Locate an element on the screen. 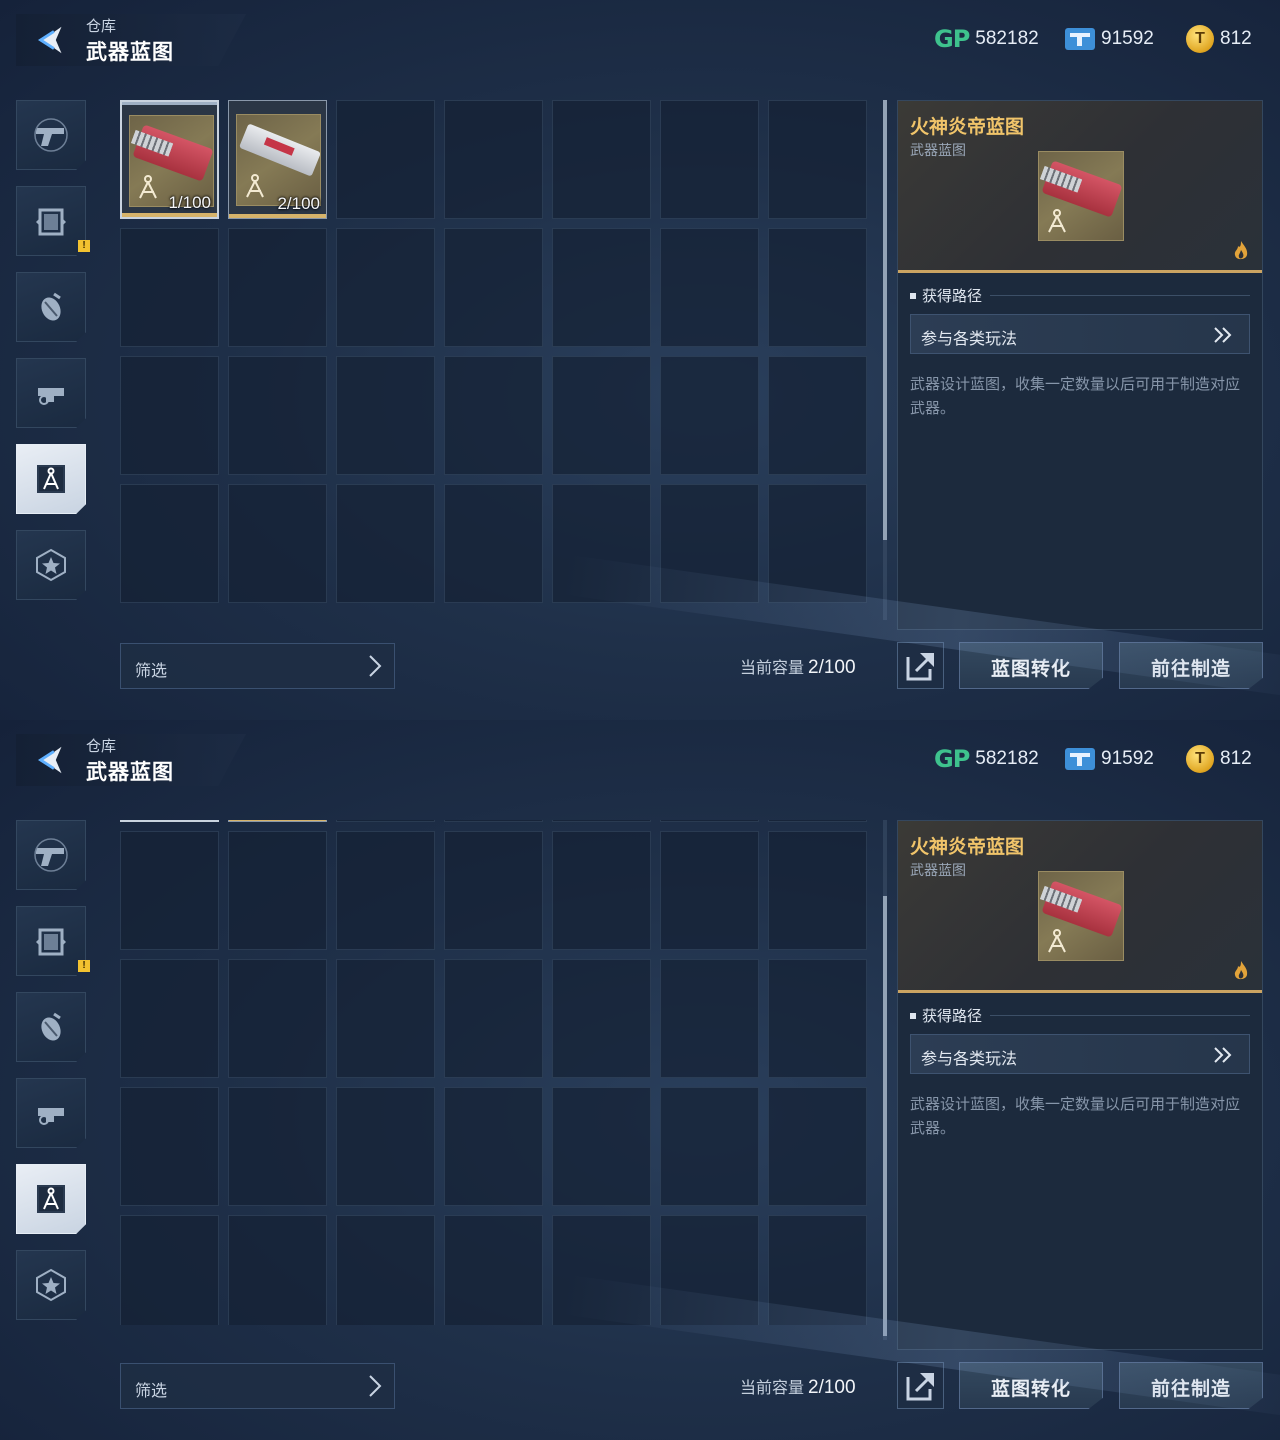 The image size is (1280, 1440). detail-header: 火神炎帝蓝图 武器蓝图 is located at coordinates (1080, 187).